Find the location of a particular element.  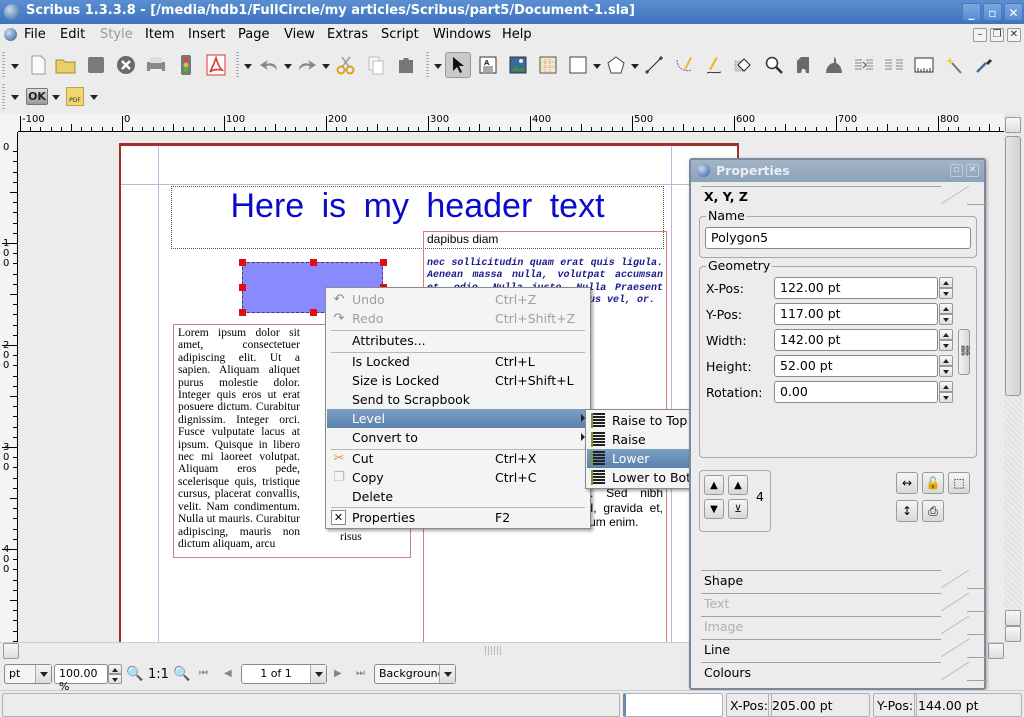

menu-item-level: Level is located at coordinates (458, 418).